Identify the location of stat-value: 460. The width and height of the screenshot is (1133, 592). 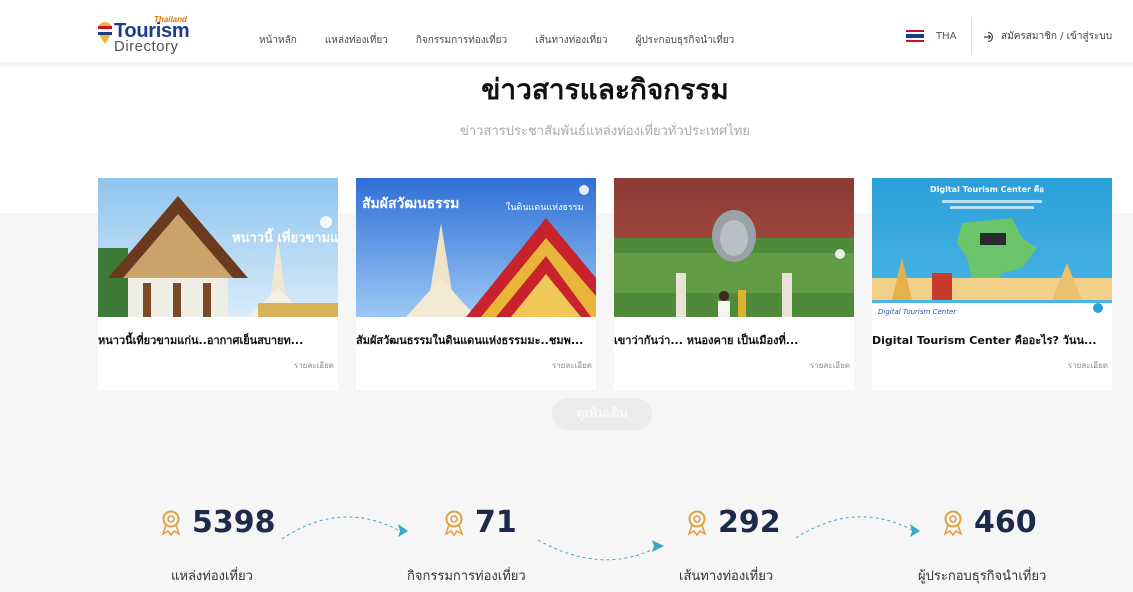
(1005, 522).